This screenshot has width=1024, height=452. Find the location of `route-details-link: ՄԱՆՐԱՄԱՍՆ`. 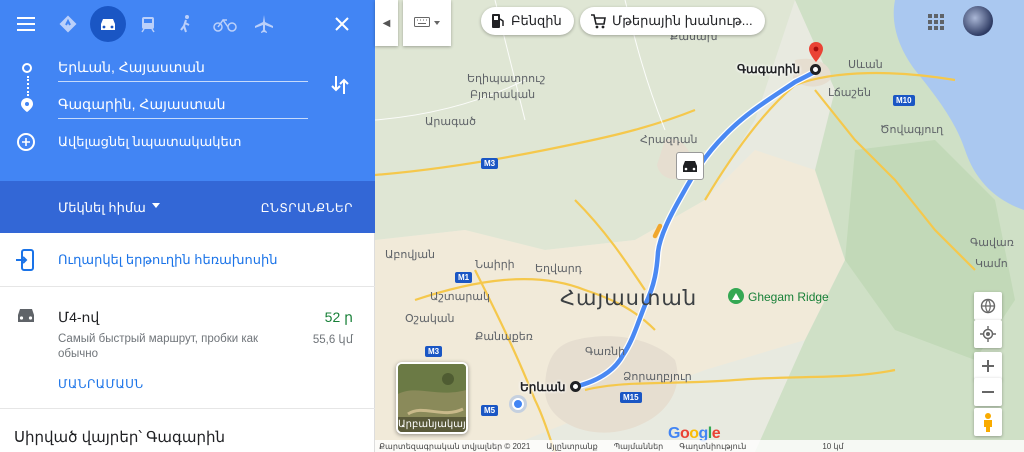

route-details-link: ՄԱՆՐԱՄԱՍՆ is located at coordinates (101, 384).